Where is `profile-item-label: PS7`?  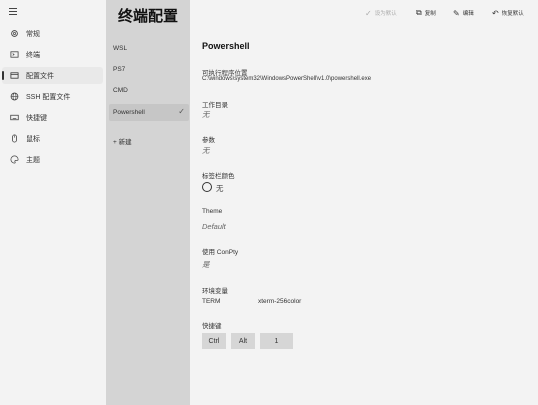 profile-item-label: PS7 is located at coordinates (119, 69).